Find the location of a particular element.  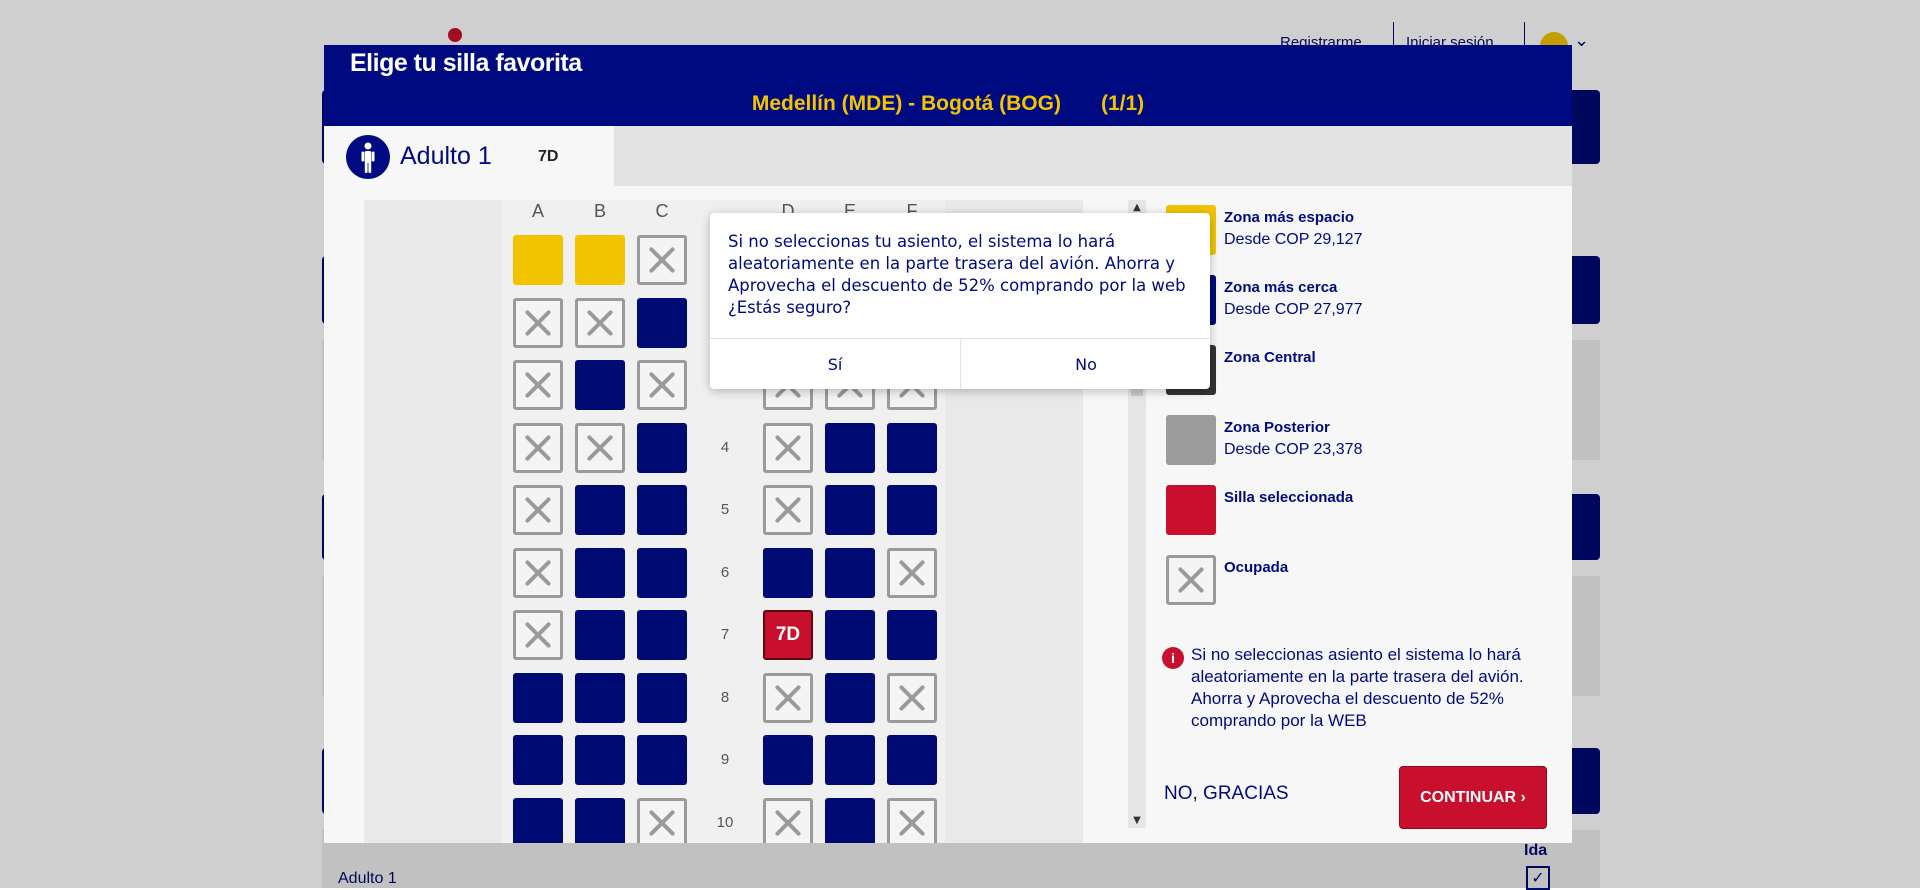

seat-10f is located at coordinates (912, 820).